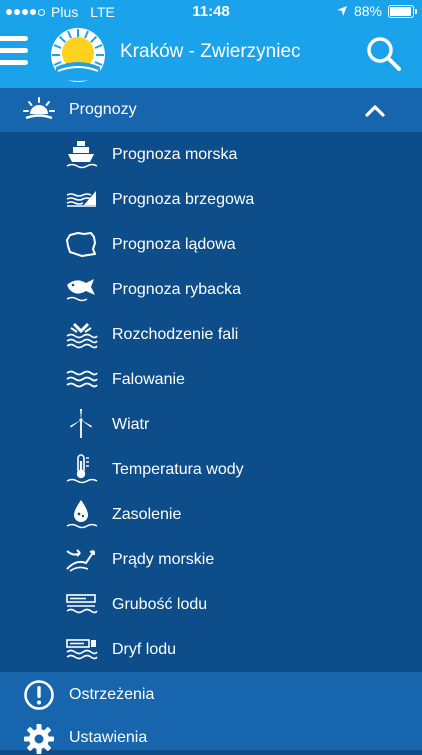 This screenshot has width=422, height=755. What do you see at coordinates (211, 735) in the screenshot?
I see `menu-item-ustawienia: Ustawienia` at bounding box center [211, 735].